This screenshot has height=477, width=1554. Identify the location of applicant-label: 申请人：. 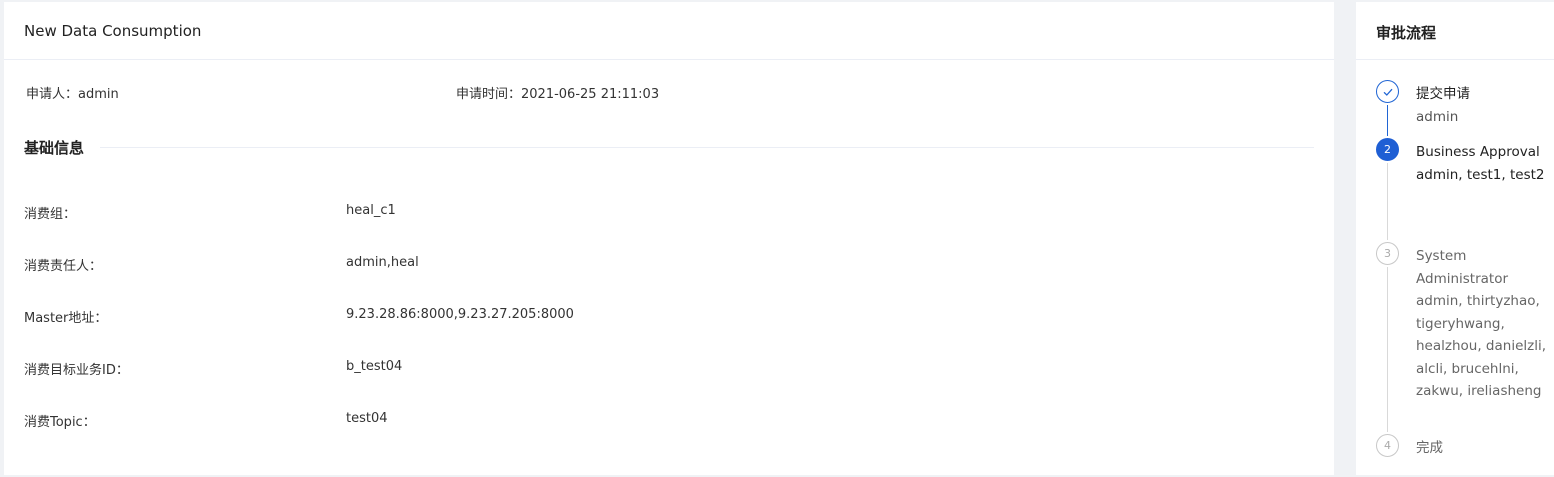
(52, 94).